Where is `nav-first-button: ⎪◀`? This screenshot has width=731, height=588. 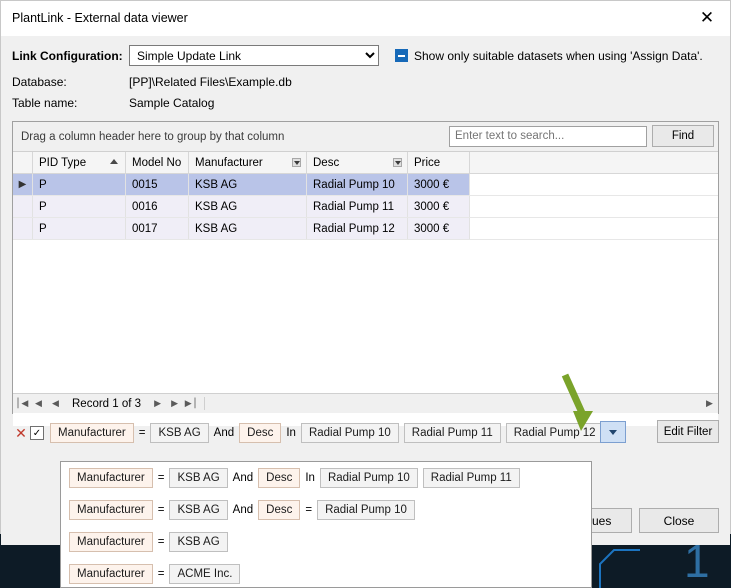
nav-first-button: ⎪◀ is located at coordinates (21, 403).